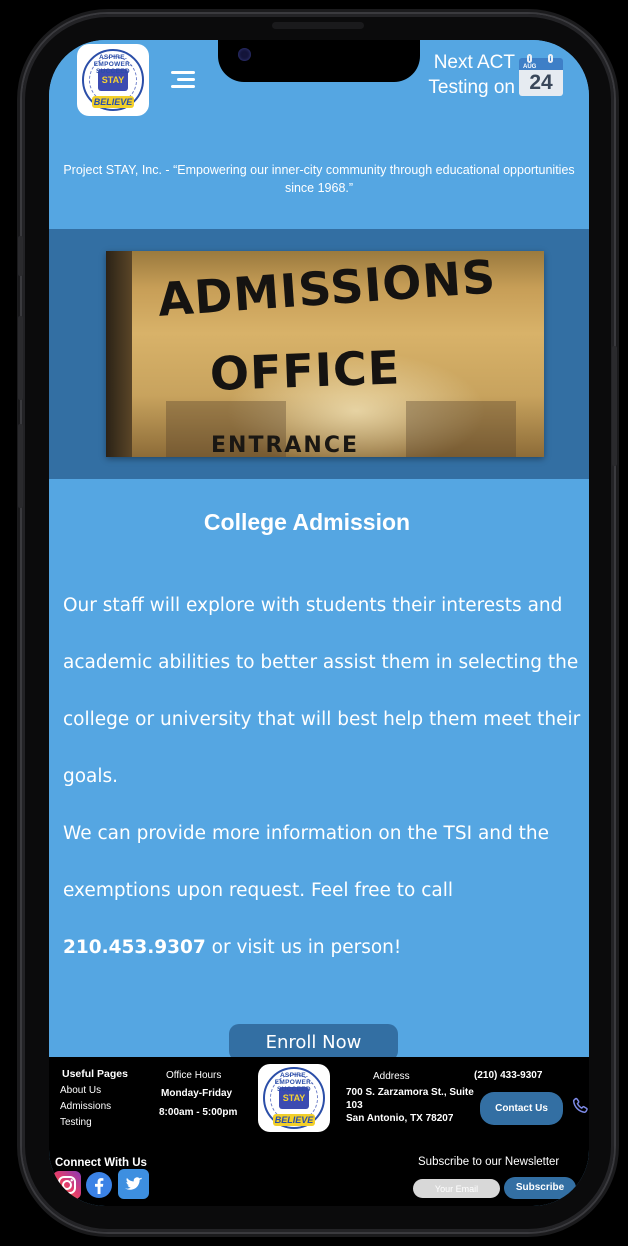  Describe the element at coordinates (529, 58) in the screenshot. I see `calendar-ring-left` at that location.